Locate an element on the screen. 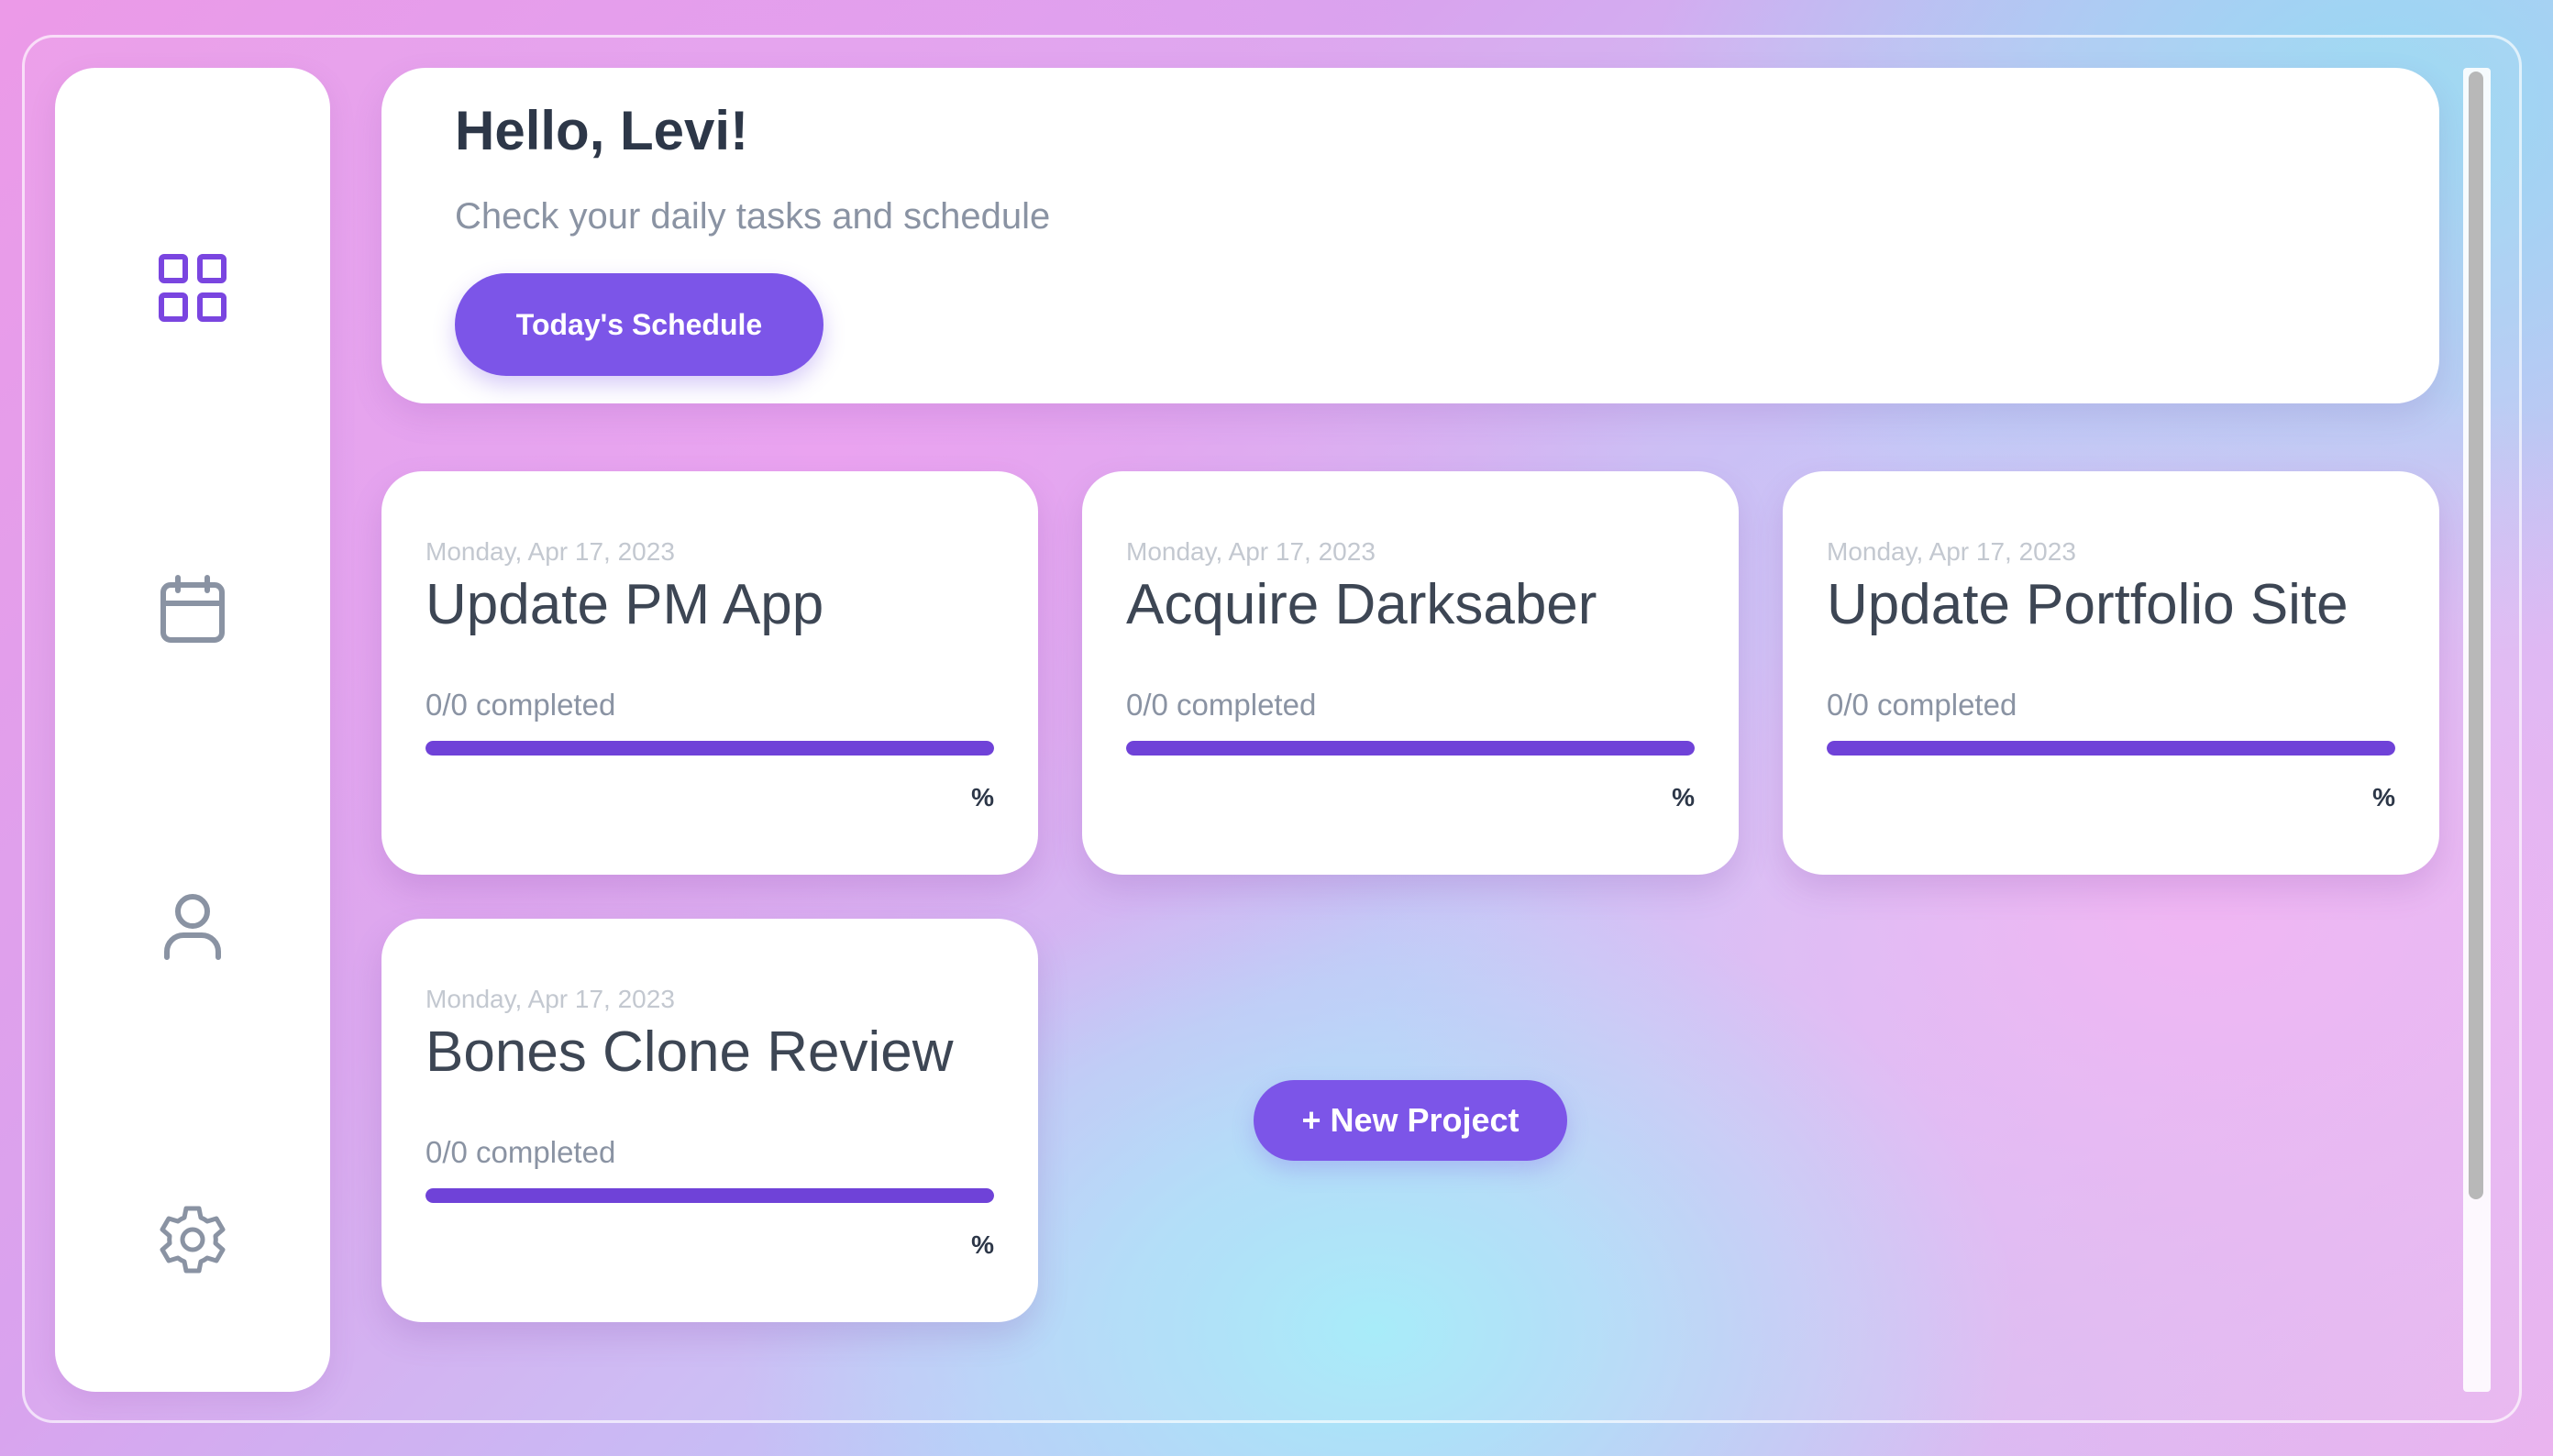 The height and width of the screenshot is (1456, 2553). scrollbar-thumb is located at coordinates (2476, 635).